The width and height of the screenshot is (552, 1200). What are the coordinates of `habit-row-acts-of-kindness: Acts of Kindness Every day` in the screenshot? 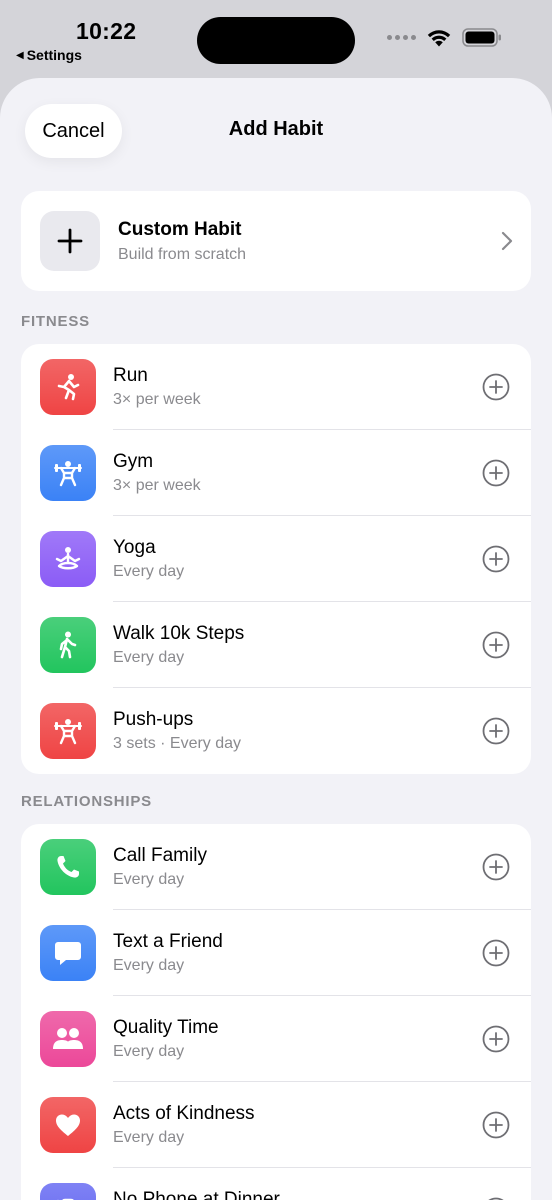 It's located at (276, 1125).